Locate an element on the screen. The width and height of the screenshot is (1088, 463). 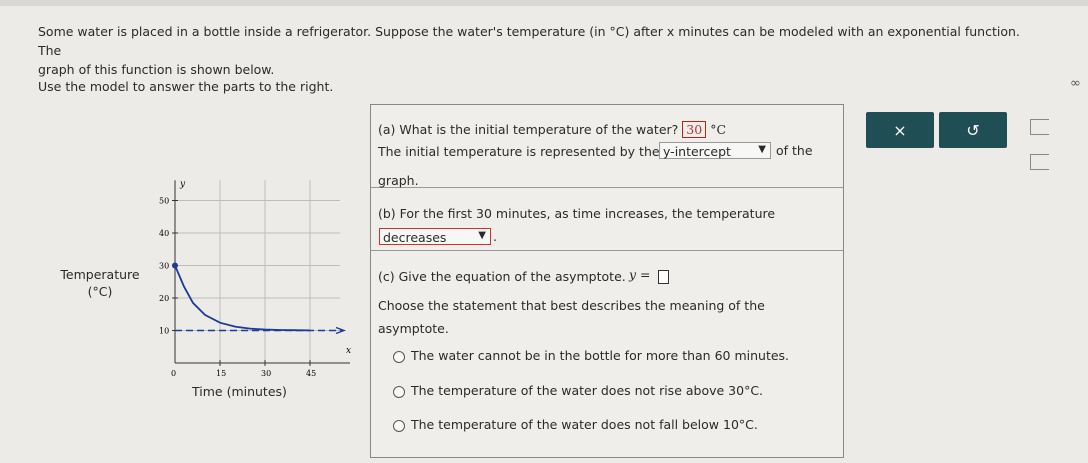
graph-axes is located at coordinates (262, 272).